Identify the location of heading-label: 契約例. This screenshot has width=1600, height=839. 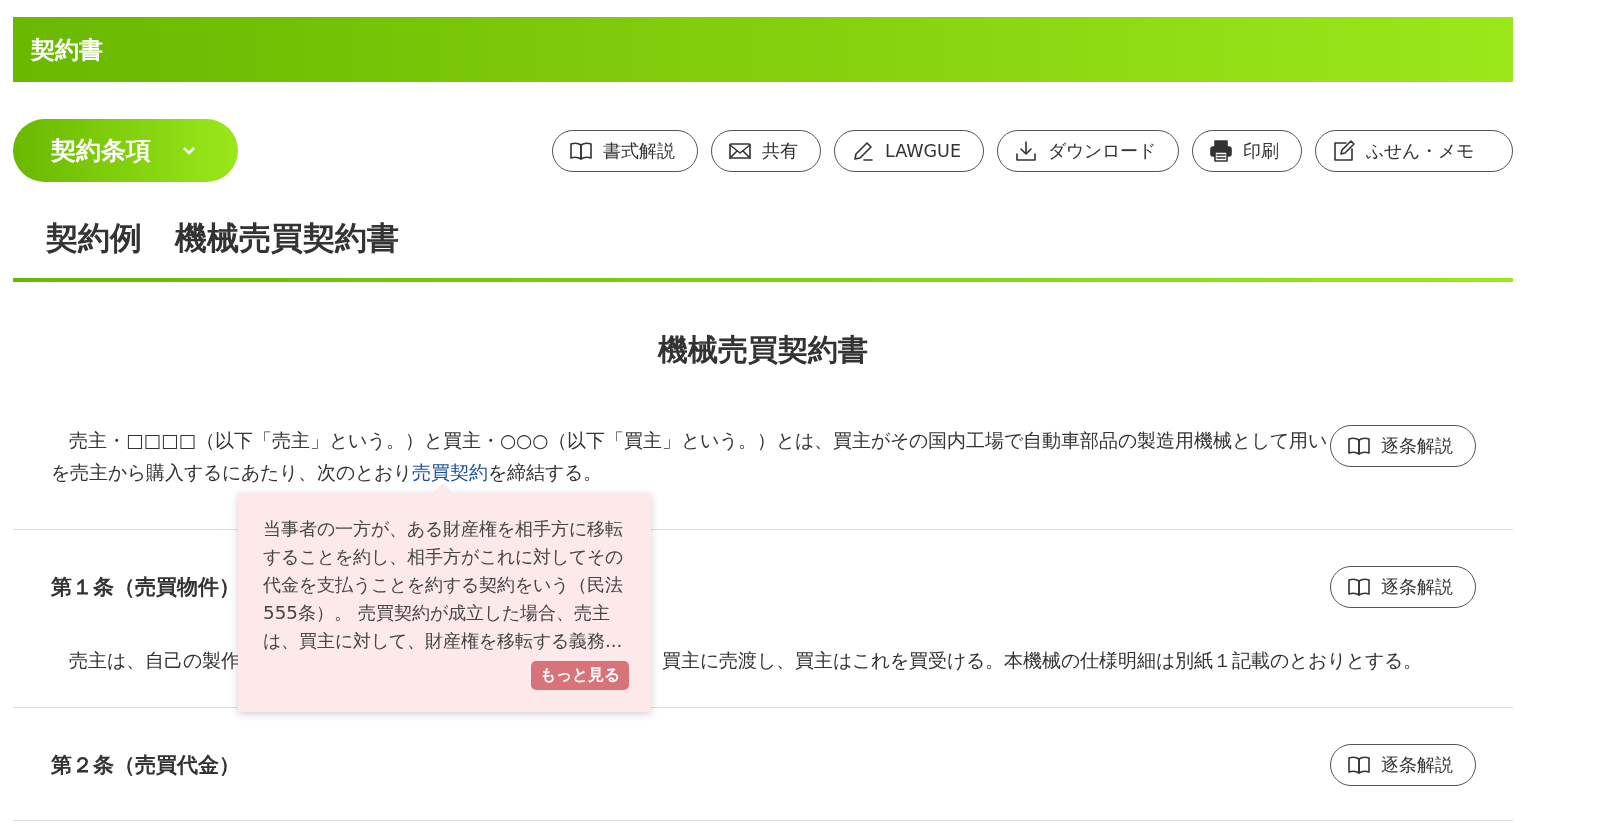
(94, 238).